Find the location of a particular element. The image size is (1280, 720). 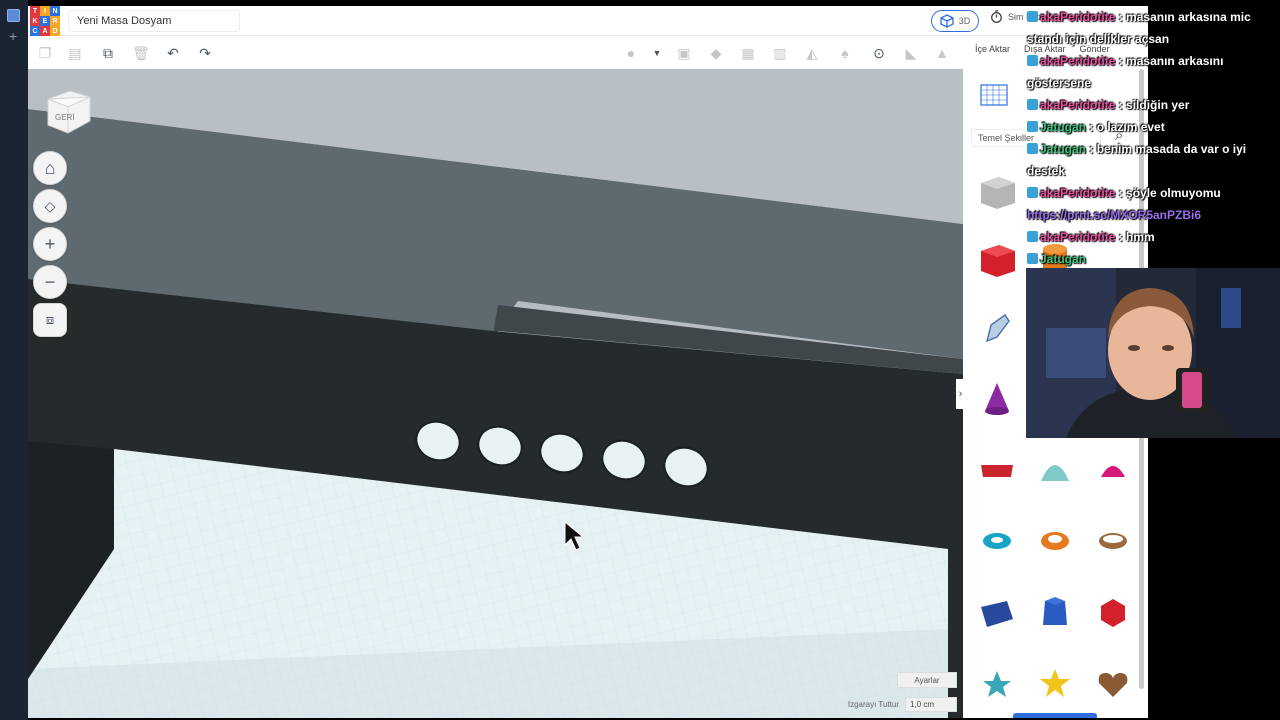

ungroup-icon: ◆ is located at coordinates (716, 53).